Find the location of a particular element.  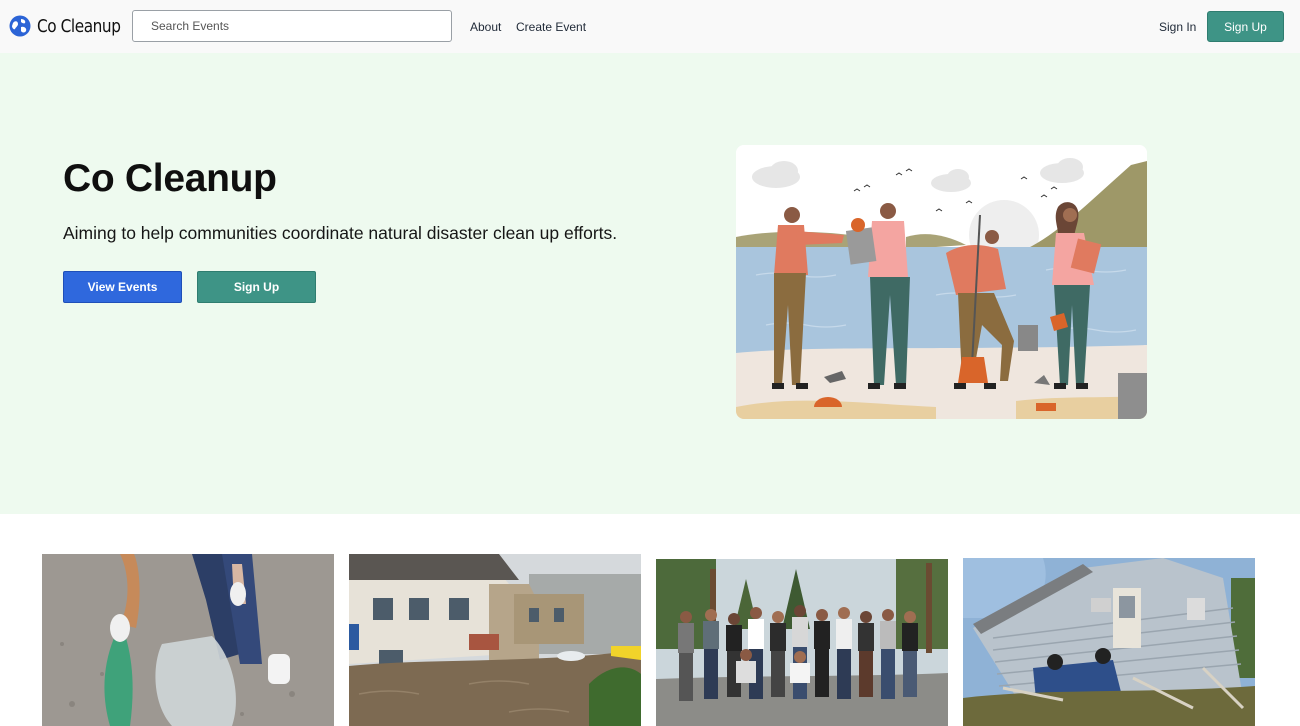

nav-create-event-link: Create Event is located at coordinates (551, 27).